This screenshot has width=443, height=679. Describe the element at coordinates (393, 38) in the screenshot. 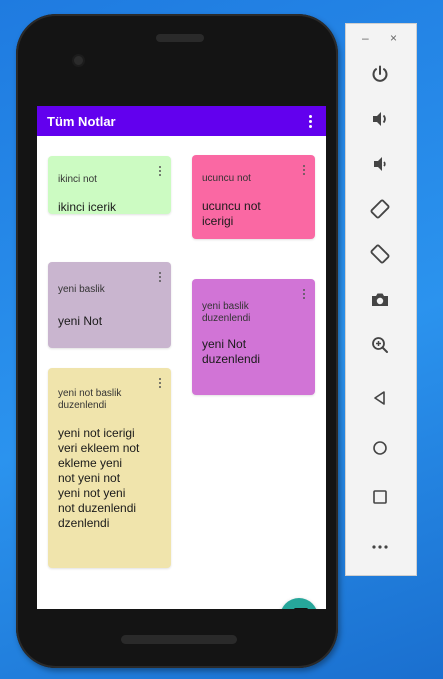

I see `close-button: ×` at that location.